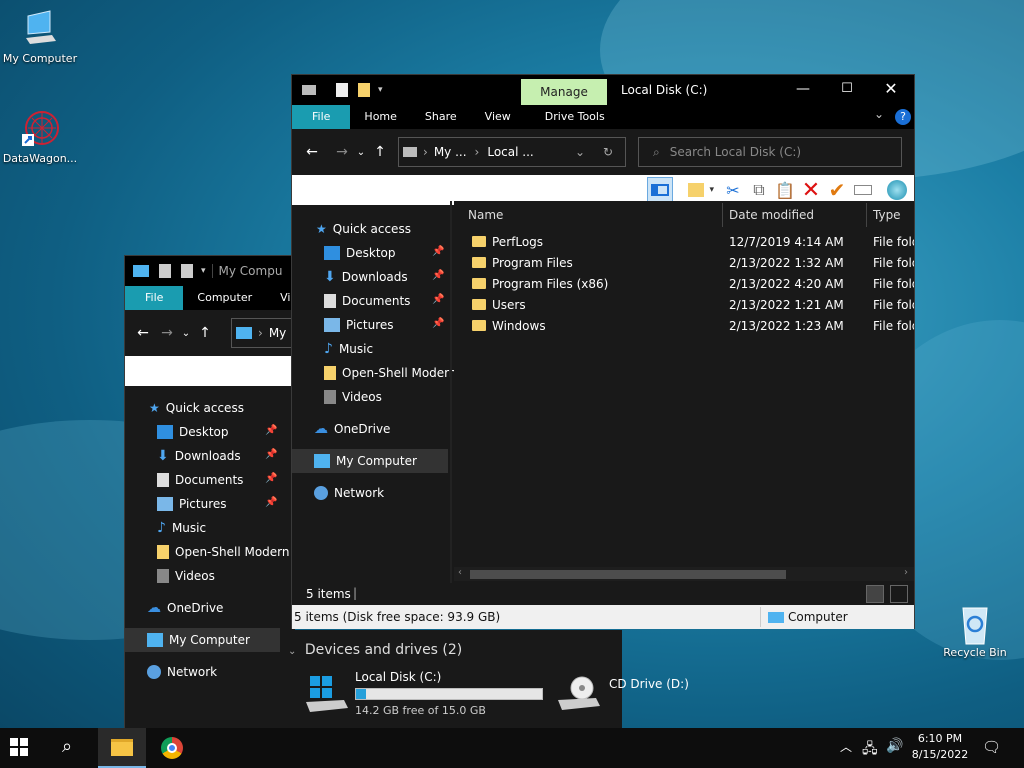 The width and height of the screenshot is (1024, 768). Describe the element at coordinates (711, 190) in the screenshot. I see `new-folder-dropdown-icon: ▾` at that location.